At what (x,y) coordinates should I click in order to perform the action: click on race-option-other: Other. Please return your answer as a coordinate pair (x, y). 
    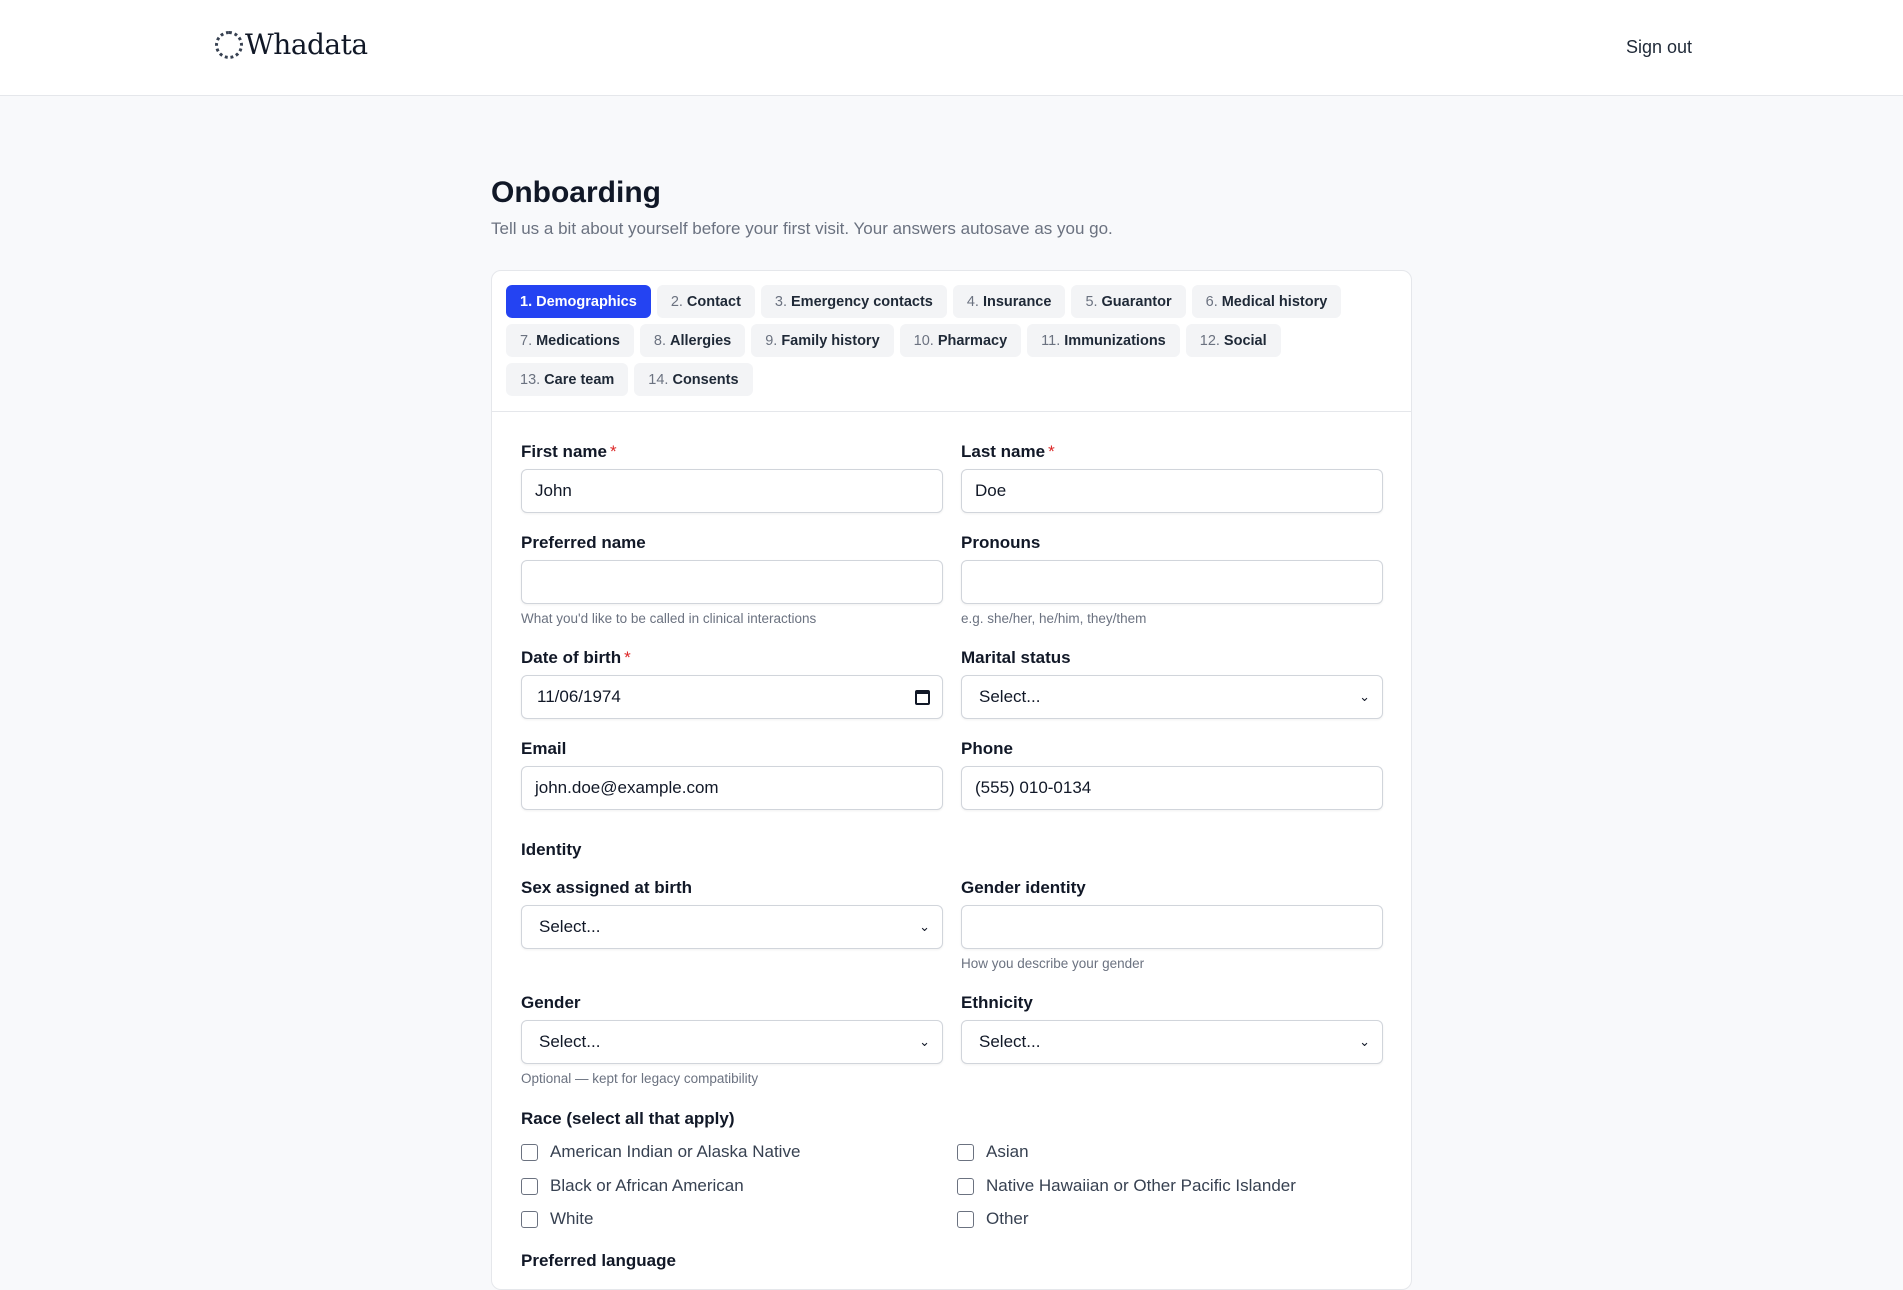
    Looking at the image, I should click on (993, 1219).